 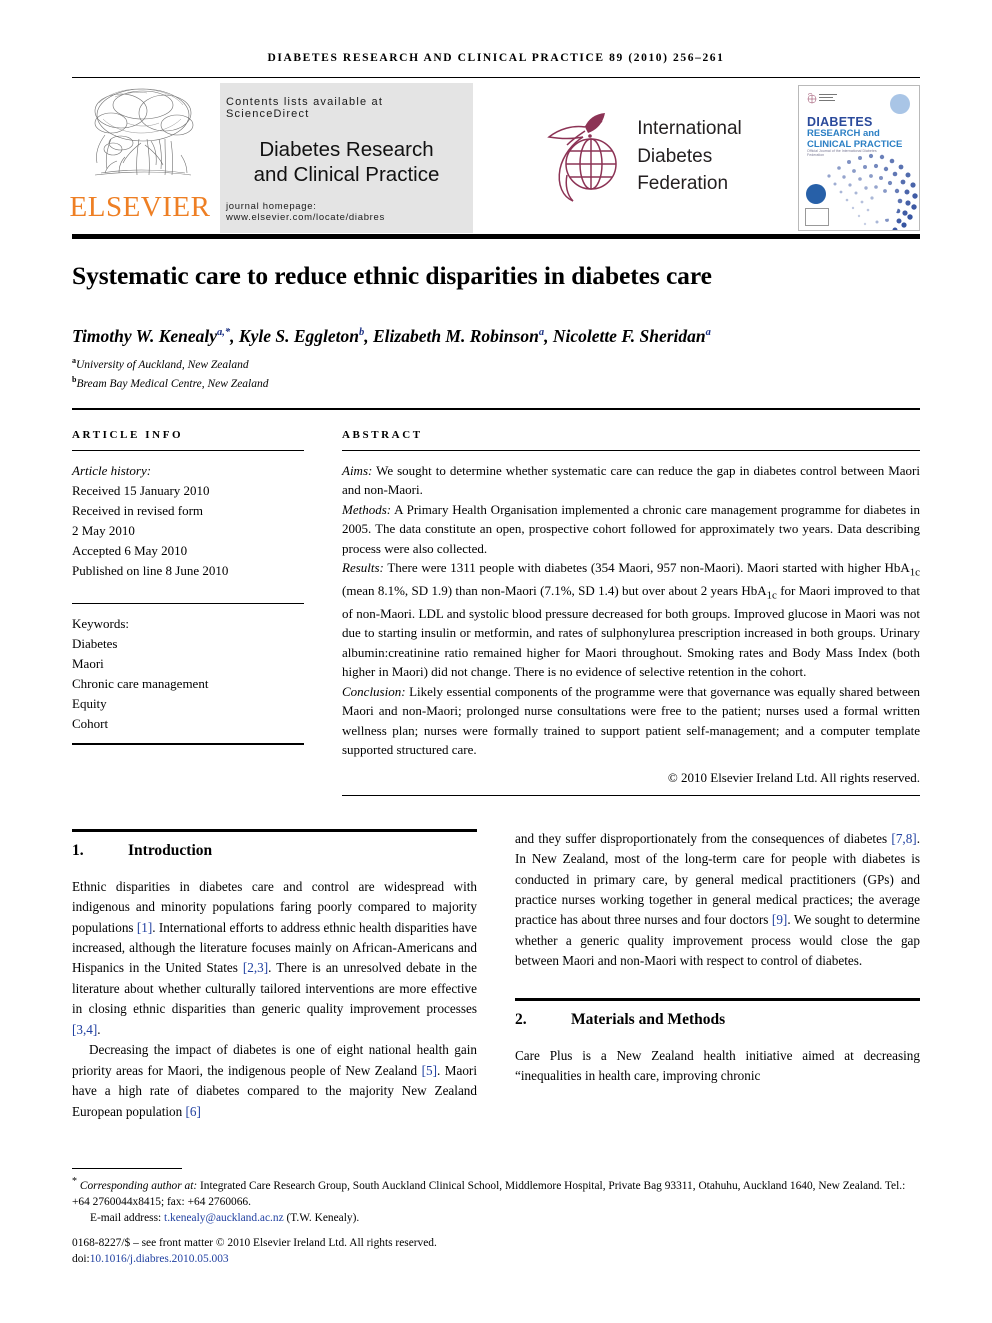 What do you see at coordinates (382, 434) in the screenshot?
I see `abstract-label: Abstract` at bounding box center [382, 434].